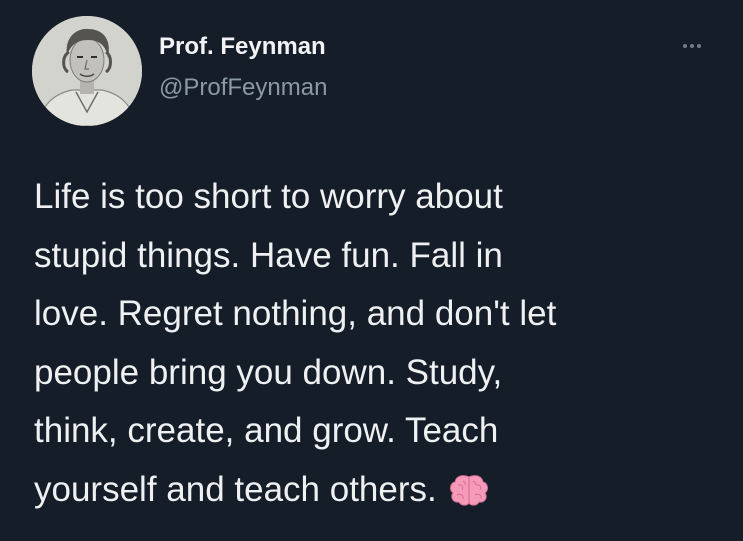  What do you see at coordinates (268, 372) in the screenshot?
I see `tweet-text-line: people bring you down. Study,` at bounding box center [268, 372].